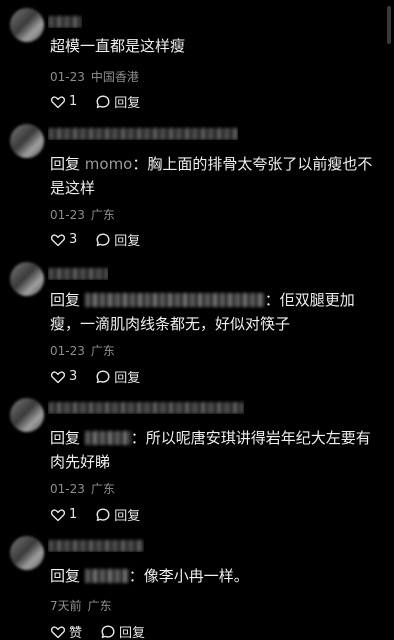 The width and height of the screenshot is (394, 640). I want to click on comment-meta: 01-23 中国香港, so click(94, 76).